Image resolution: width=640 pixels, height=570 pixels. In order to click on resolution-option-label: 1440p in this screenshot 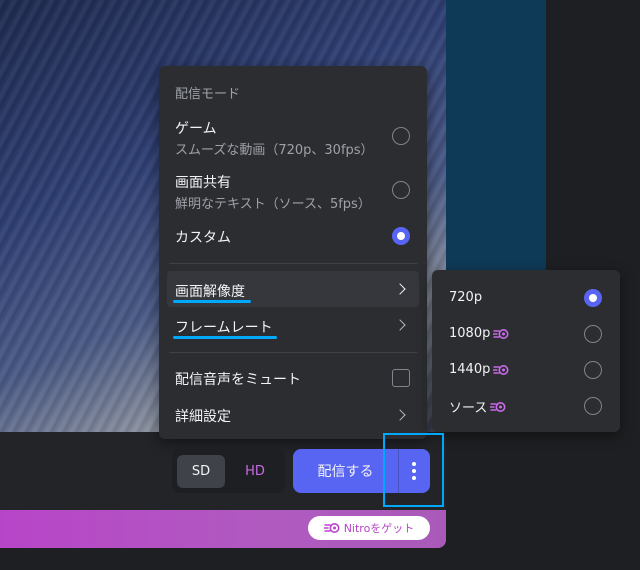, I will do `click(470, 369)`.